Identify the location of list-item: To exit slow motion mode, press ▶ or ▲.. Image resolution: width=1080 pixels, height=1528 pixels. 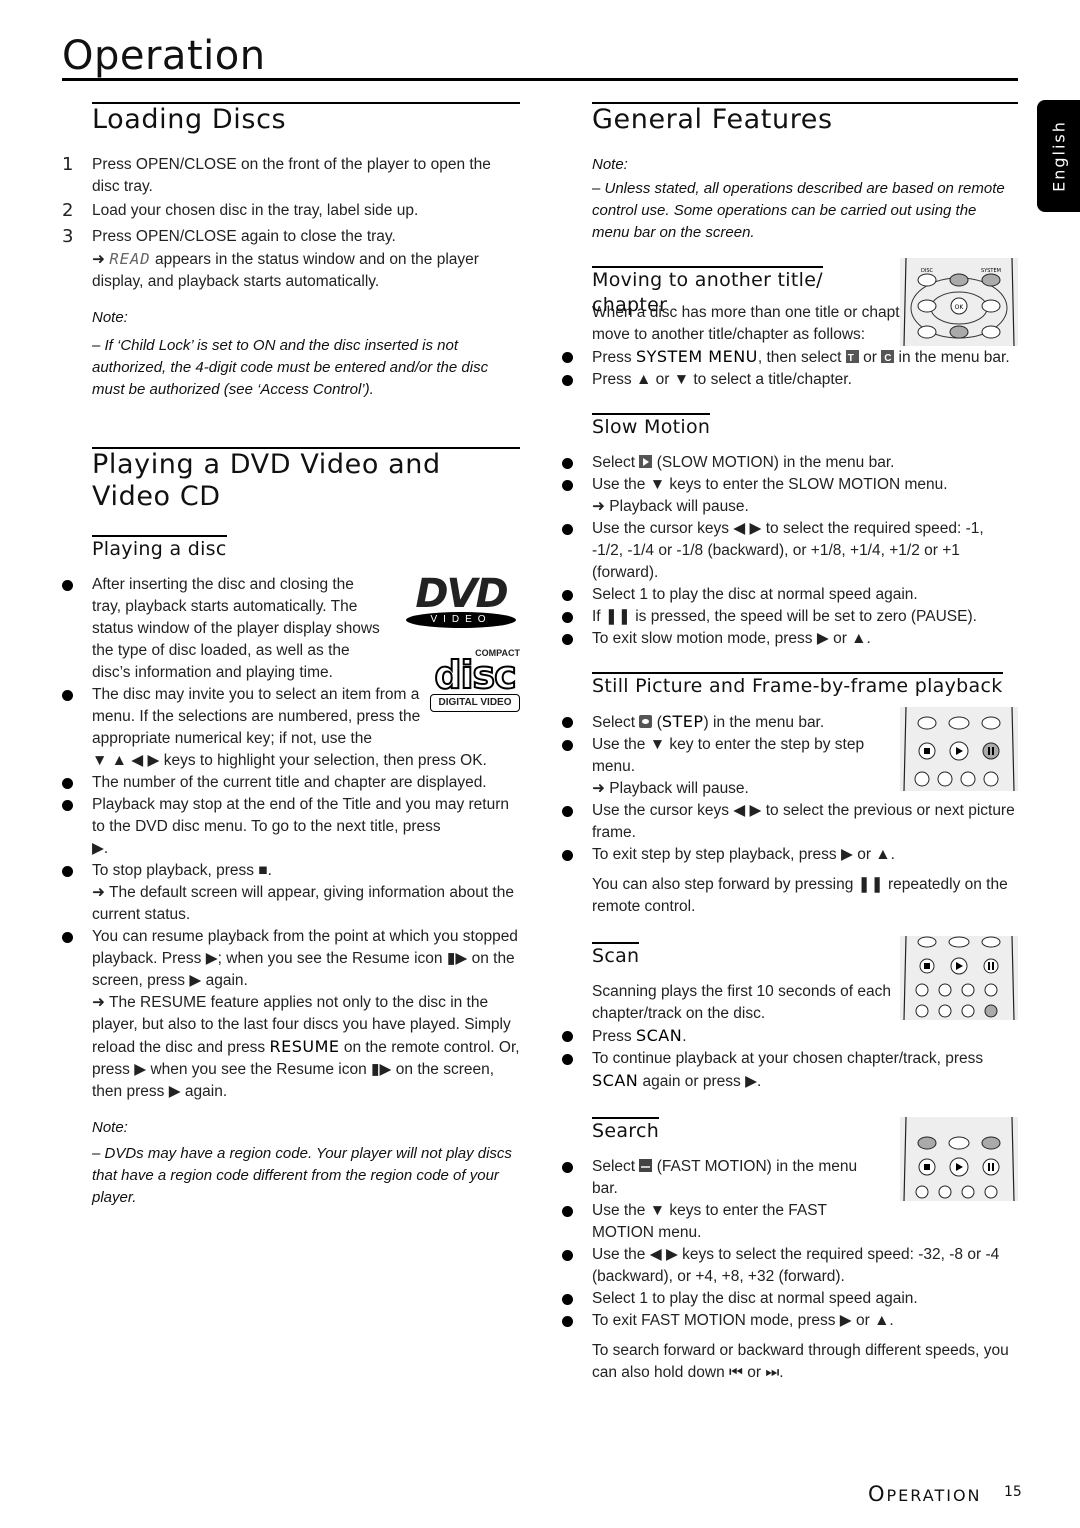
(790, 639).